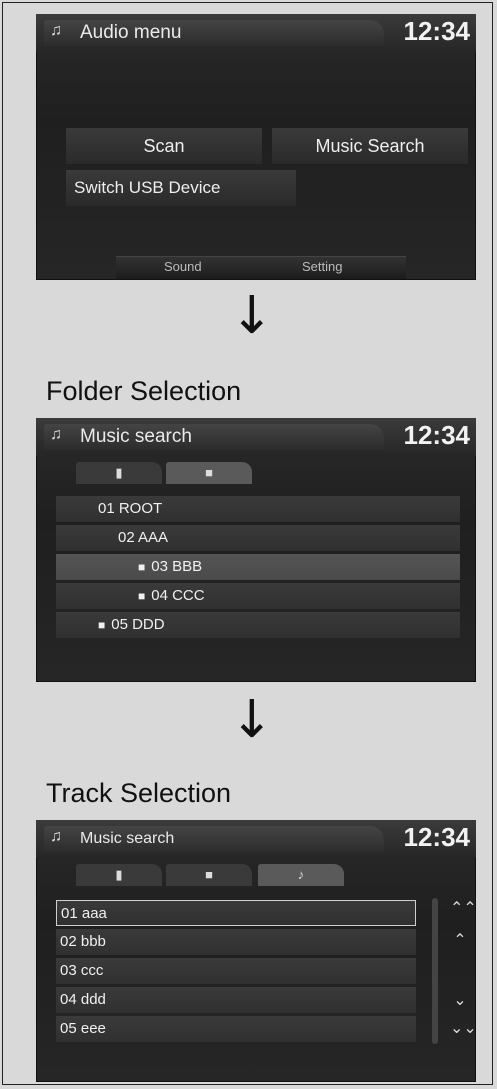  I want to click on switch-usb-label: Switch USB Device, so click(147, 187).